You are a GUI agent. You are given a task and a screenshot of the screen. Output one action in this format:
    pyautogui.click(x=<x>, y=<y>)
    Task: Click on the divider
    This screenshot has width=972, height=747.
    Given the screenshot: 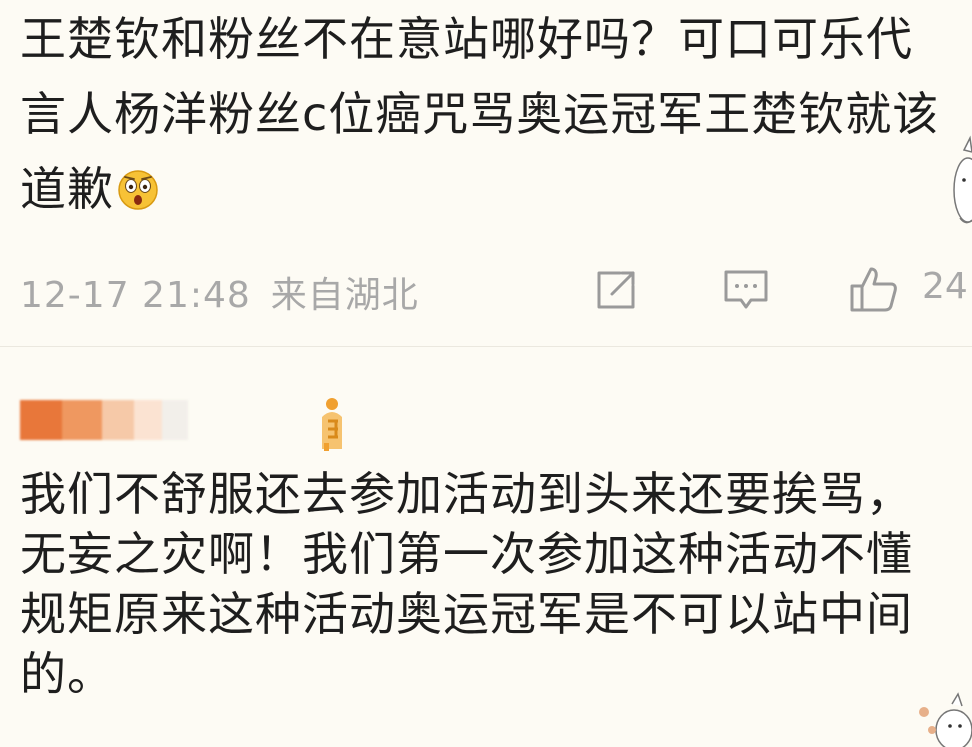 What is the action you would take?
    pyautogui.click(x=486, y=346)
    